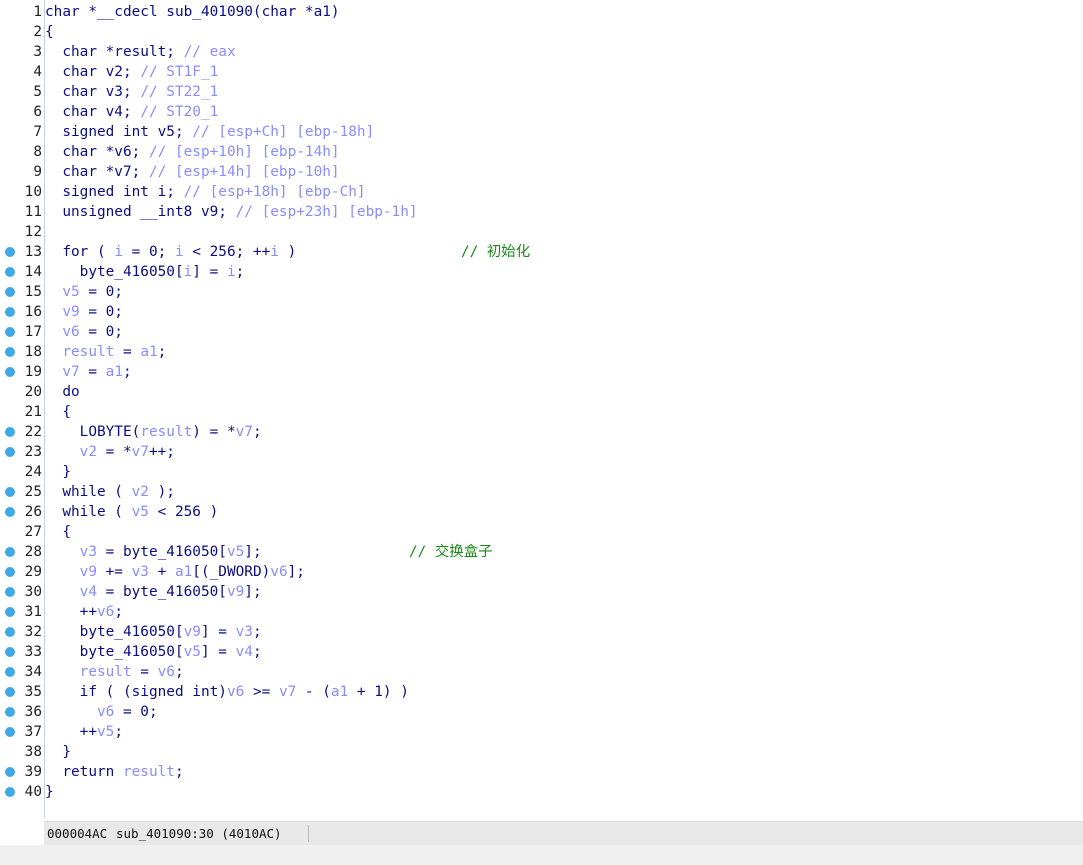  What do you see at coordinates (140, 52) in the screenshot?
I see `code-text: char *result; // eax` at bounding box center [140, 52].